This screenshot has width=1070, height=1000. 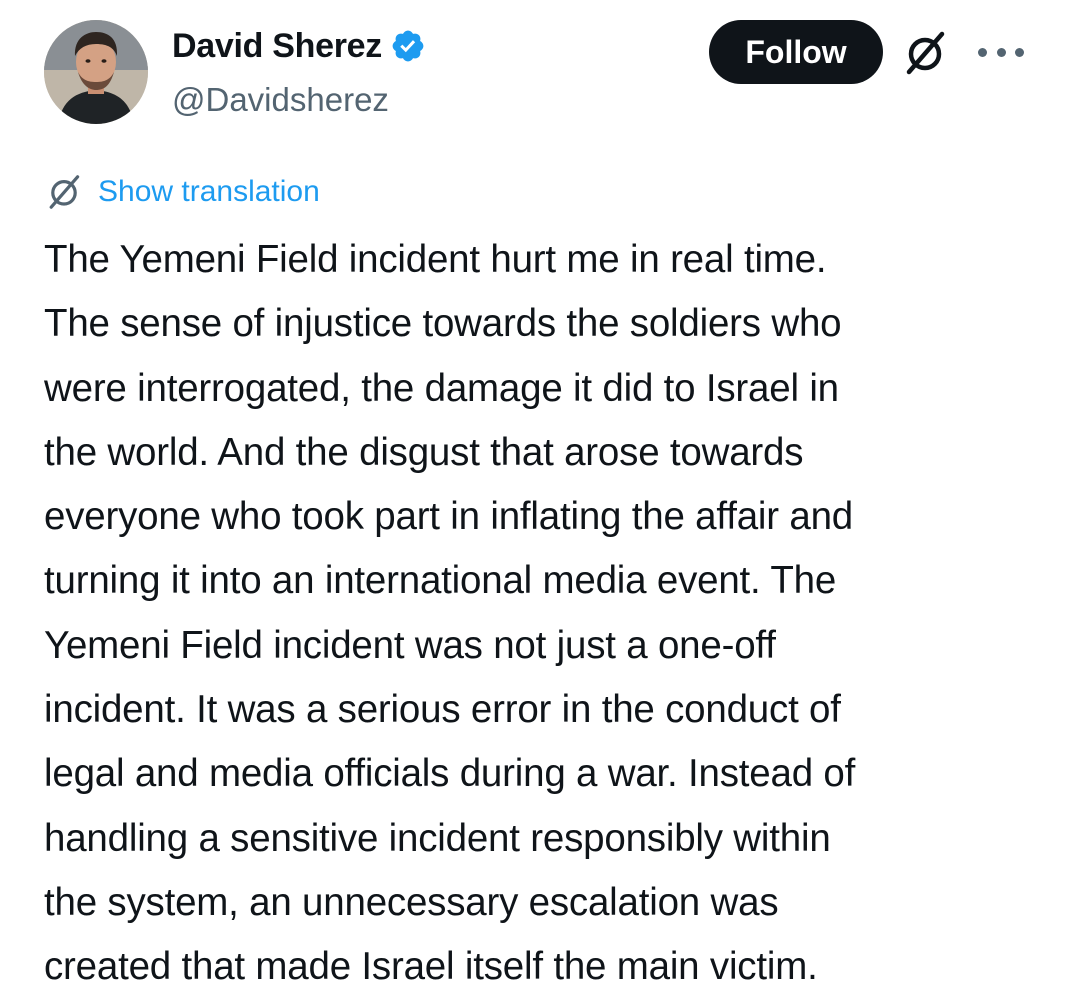 I want to click on avatar-image, so click(x=96, y=72).